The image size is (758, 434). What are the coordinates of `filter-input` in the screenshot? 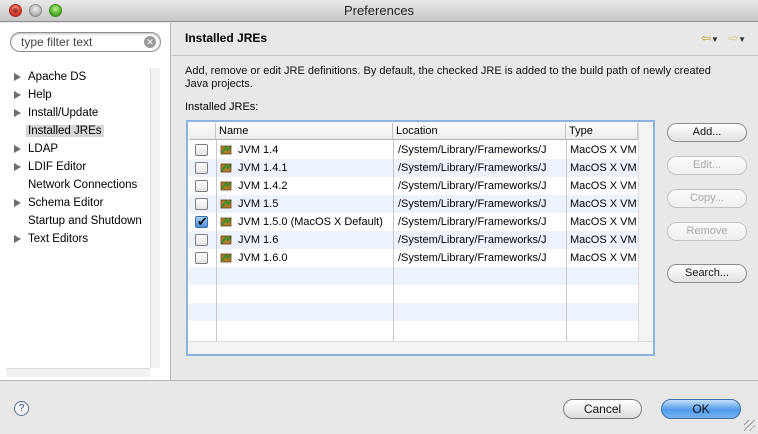 It's located at (80, 42).